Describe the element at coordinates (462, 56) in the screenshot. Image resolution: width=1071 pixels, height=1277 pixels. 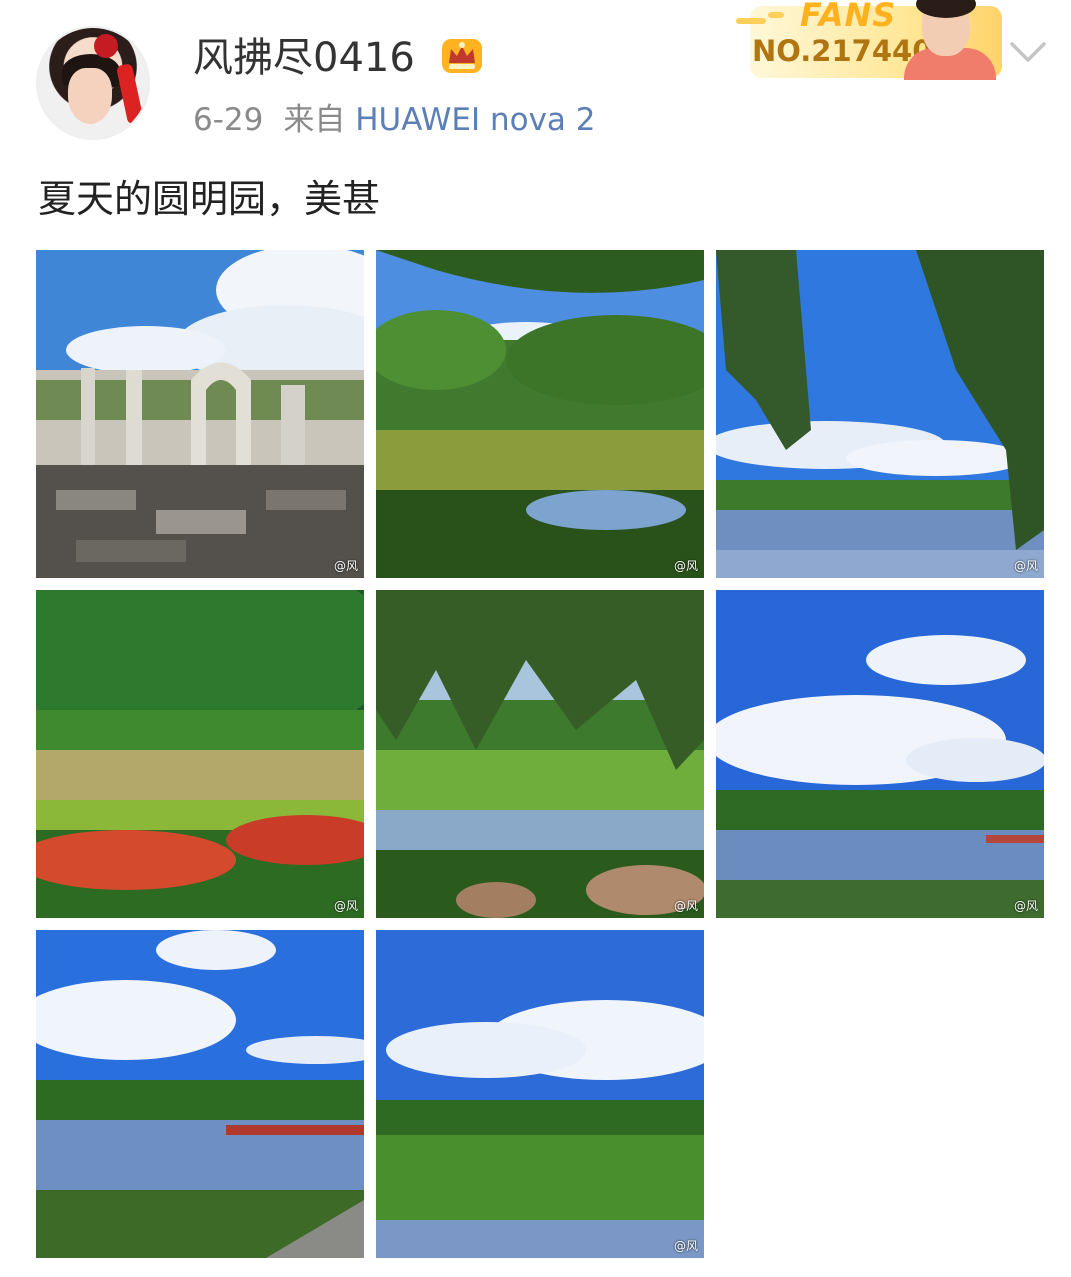
I see `crown-vip-icon` at that location.